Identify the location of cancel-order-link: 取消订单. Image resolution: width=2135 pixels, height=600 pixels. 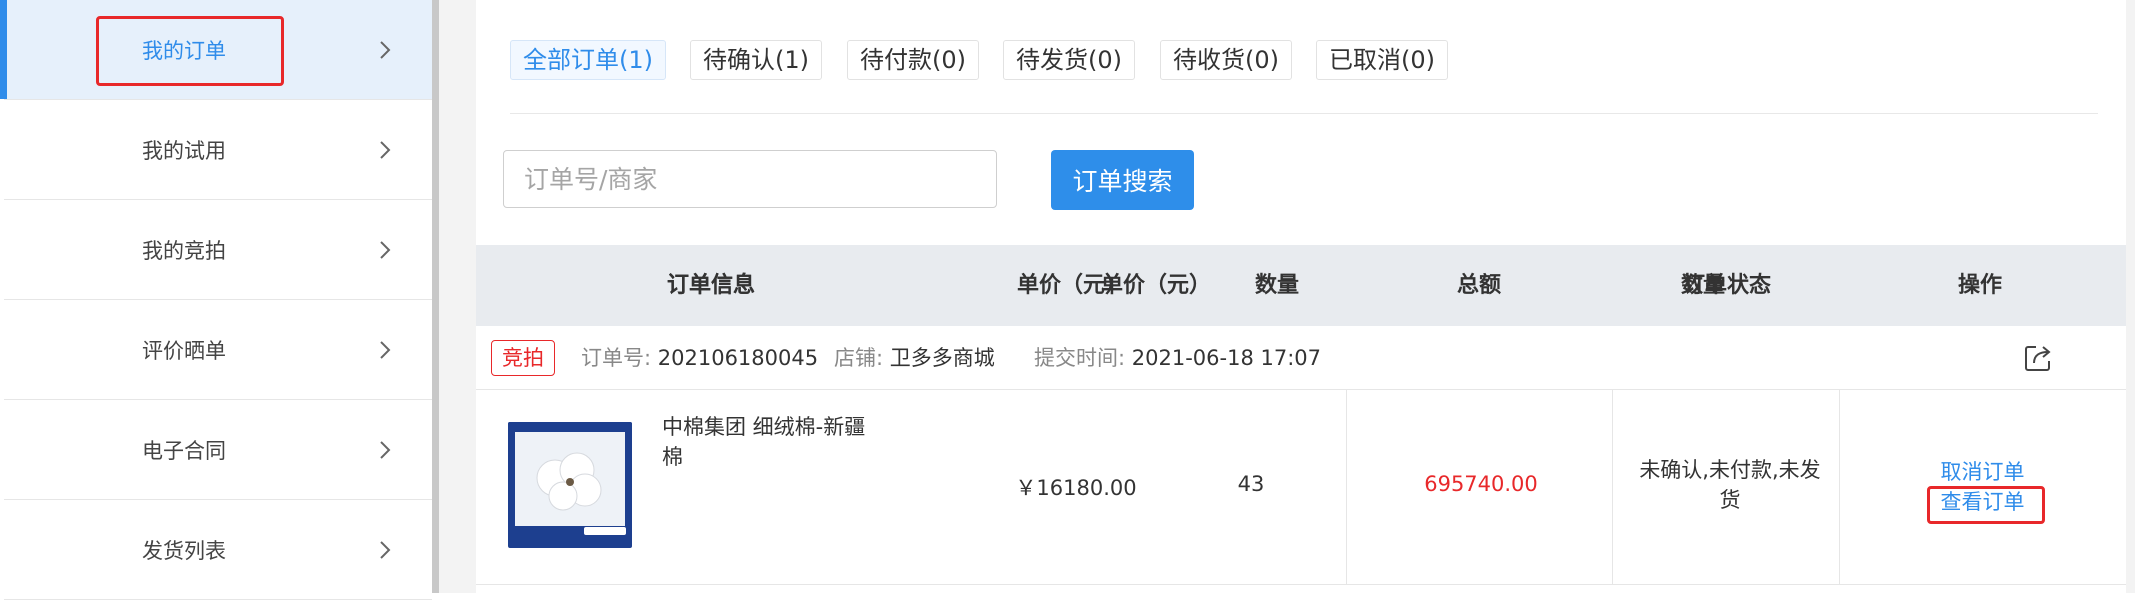
(1982, 471).